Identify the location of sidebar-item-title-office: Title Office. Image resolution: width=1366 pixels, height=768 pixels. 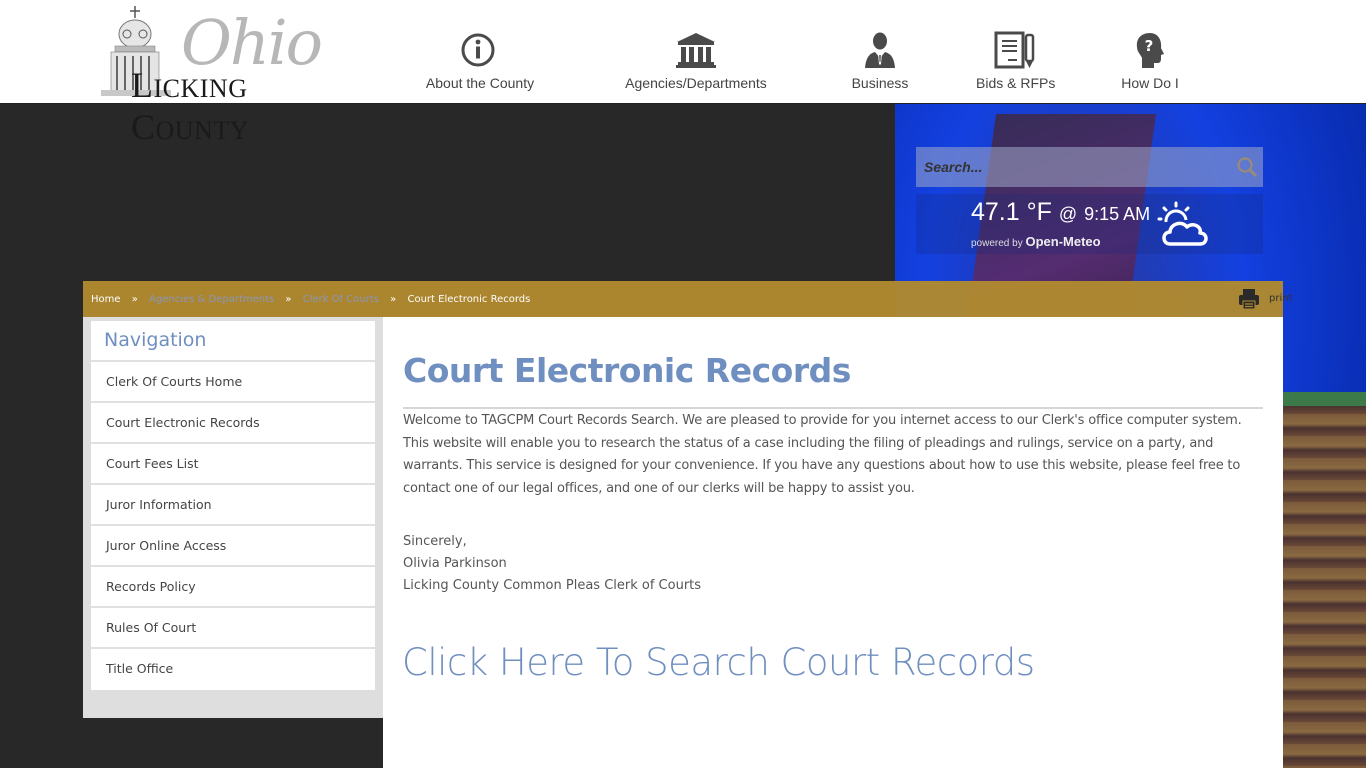
(233, 669).